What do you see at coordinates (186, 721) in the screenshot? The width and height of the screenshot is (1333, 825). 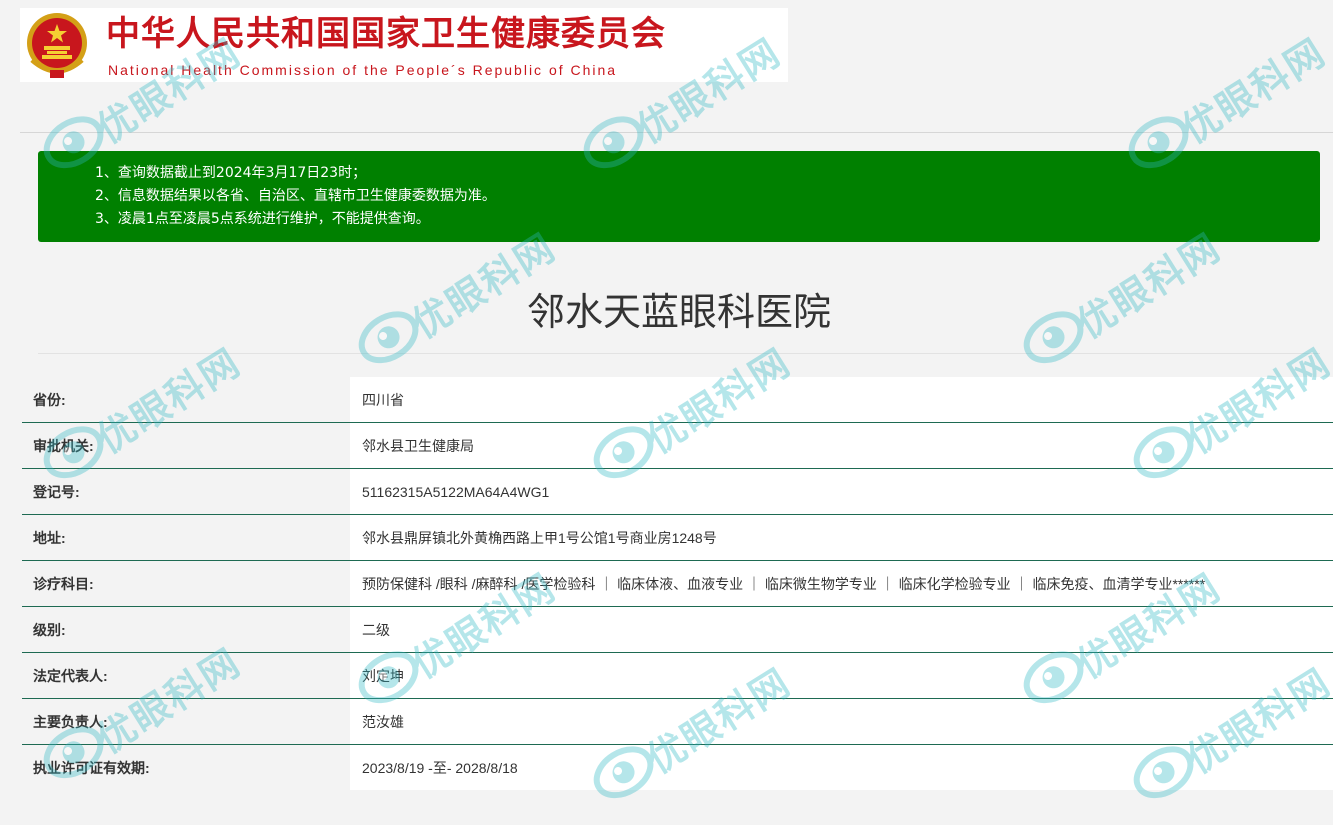 I see `row-label: 主要负责人:` at bounding box center [186, 721].